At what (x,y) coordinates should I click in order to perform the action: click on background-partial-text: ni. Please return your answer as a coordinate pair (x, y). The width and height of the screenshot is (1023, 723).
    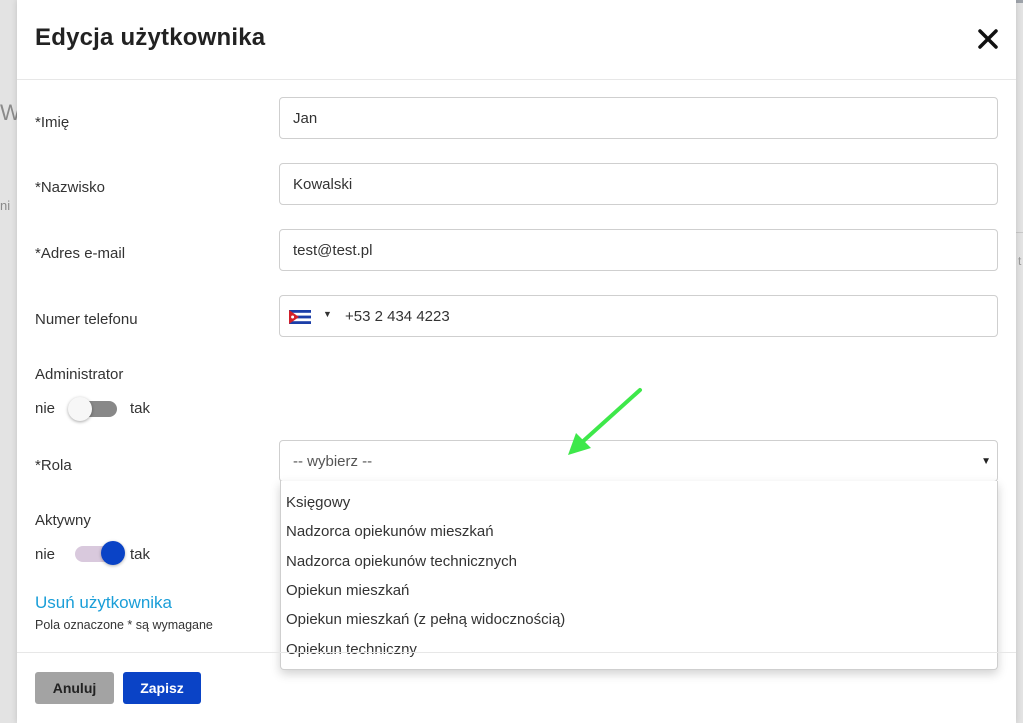
    Looking at the image, I should click on (5, 205).